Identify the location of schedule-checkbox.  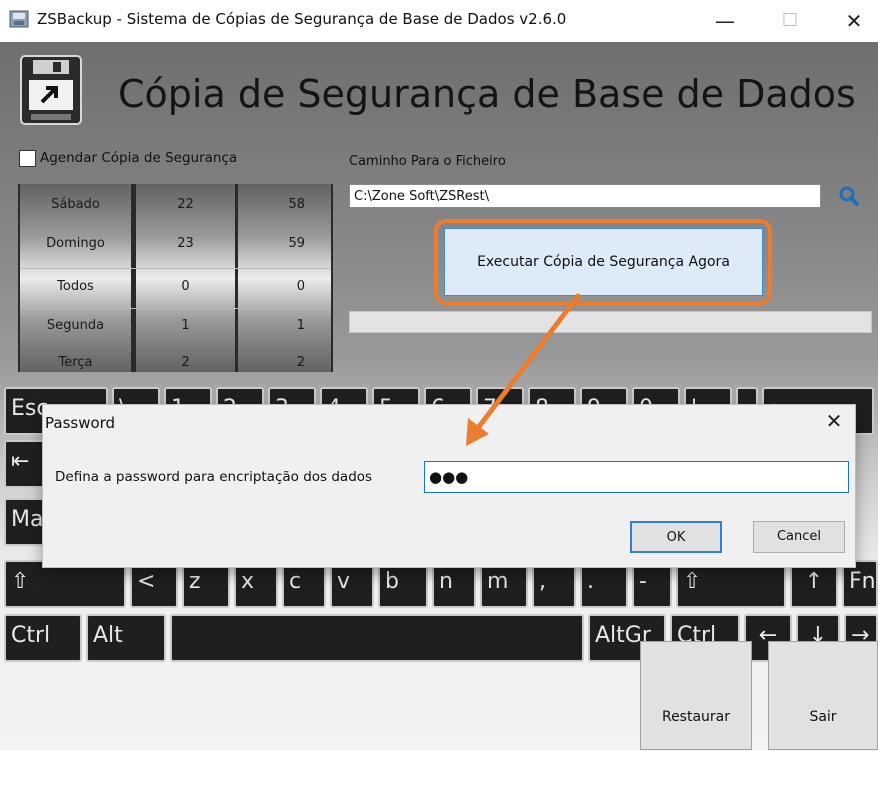
(27, 158).